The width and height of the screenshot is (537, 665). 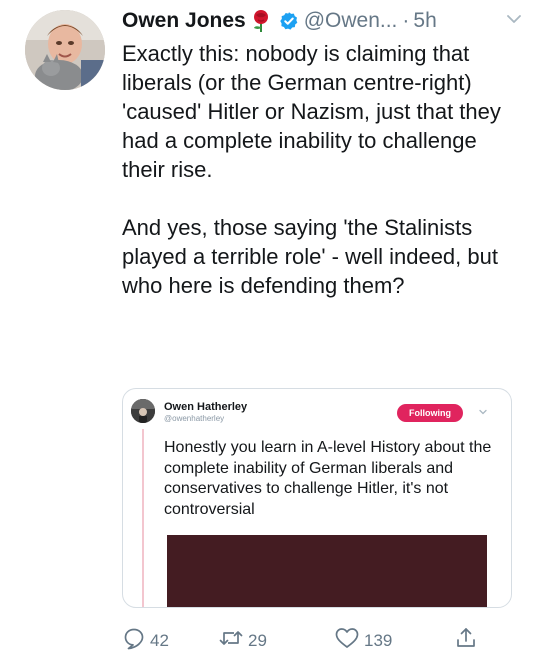 What do you see at coordinates (347, 640) in the screenshot?
I see `heart-icon` at bounding box center [347, 640].